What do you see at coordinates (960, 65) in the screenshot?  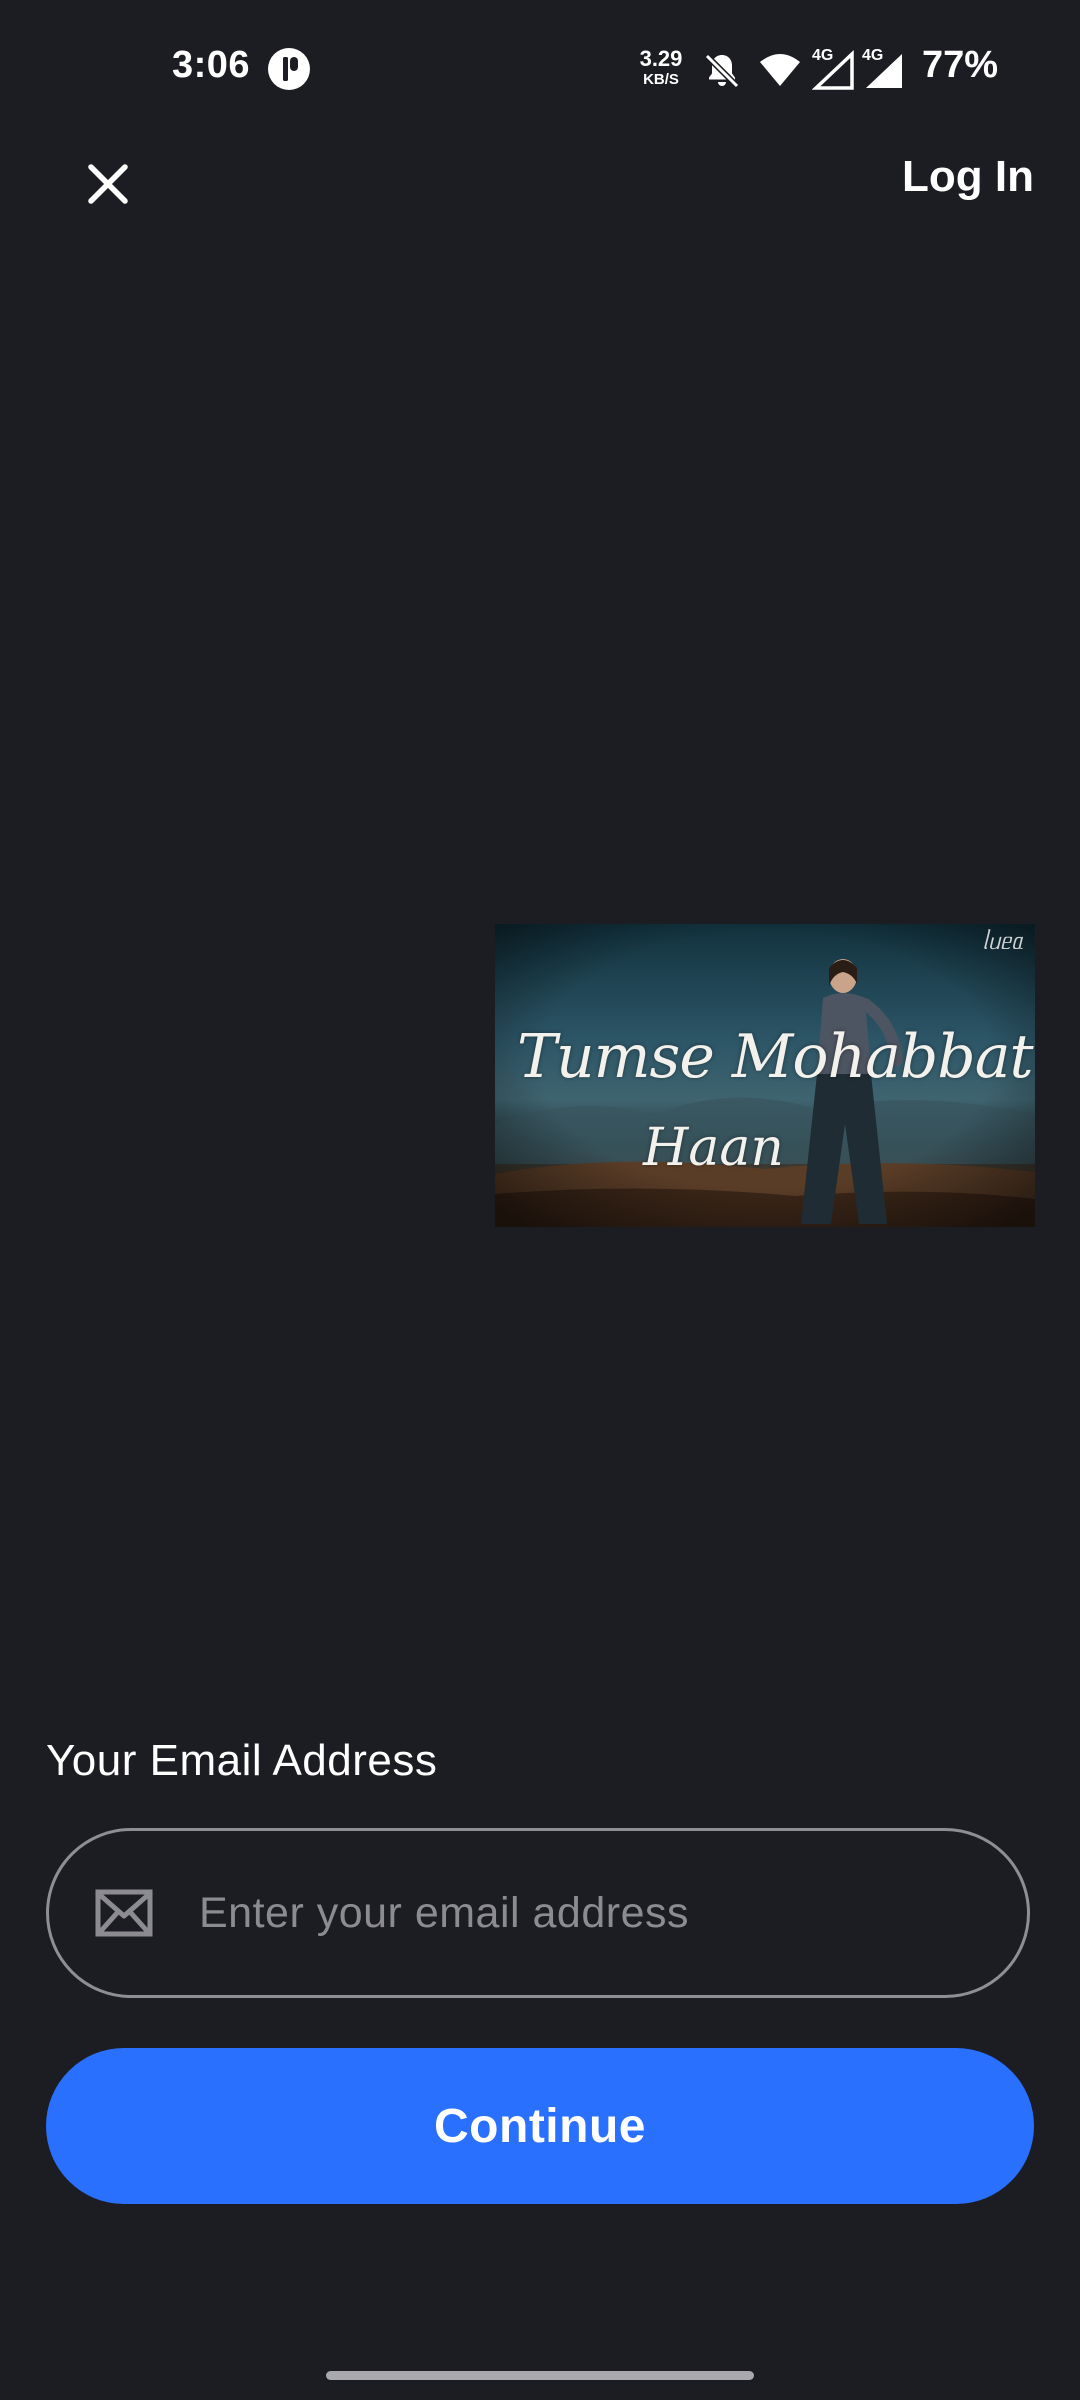 I see `battery-level: 77%` at bounding box center [960, 65].